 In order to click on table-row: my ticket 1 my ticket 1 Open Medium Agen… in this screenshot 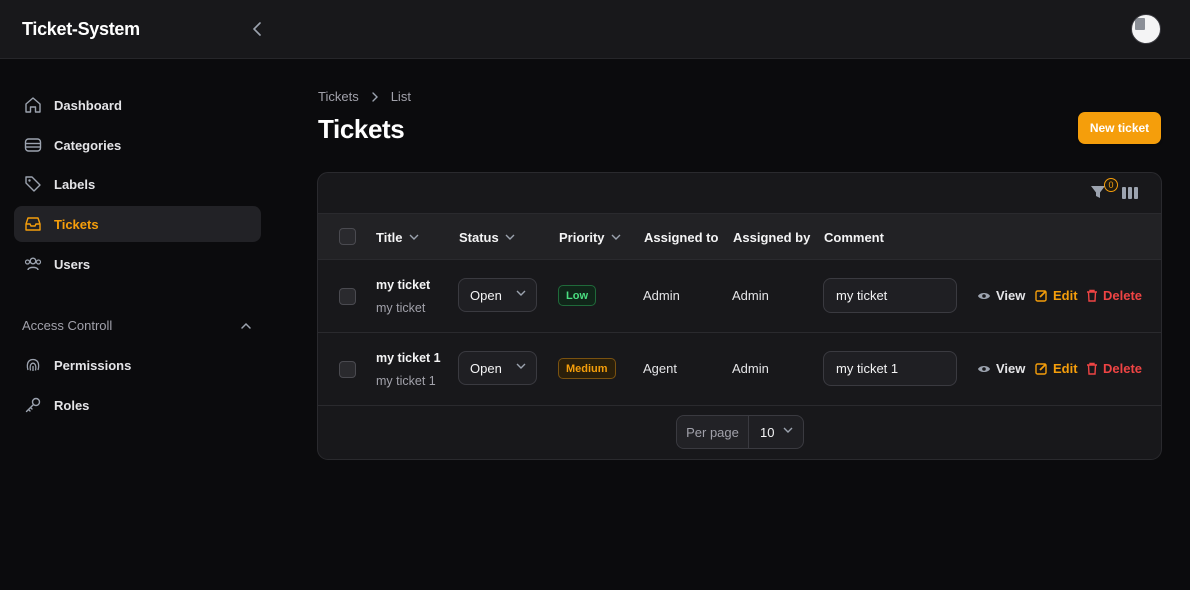, I will do `click(739, 369)`.